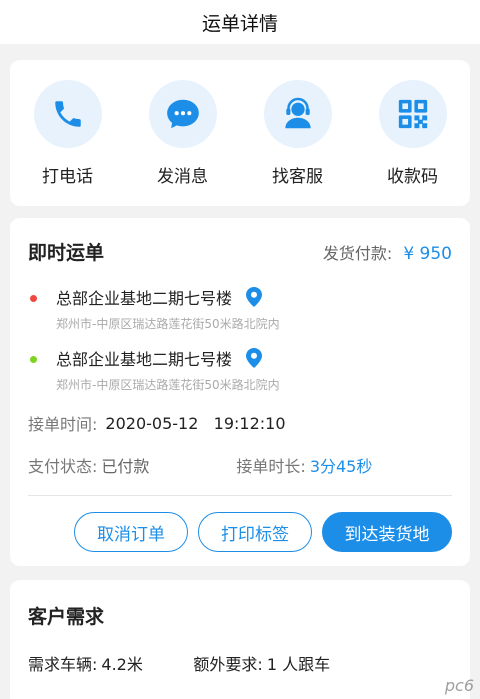 This screenshot has width=480, height=699. What do you see at coordinates (122, 664) in the screenshot?
I see `vehicle-value: 4.2米` at bounding box center [122, 664].